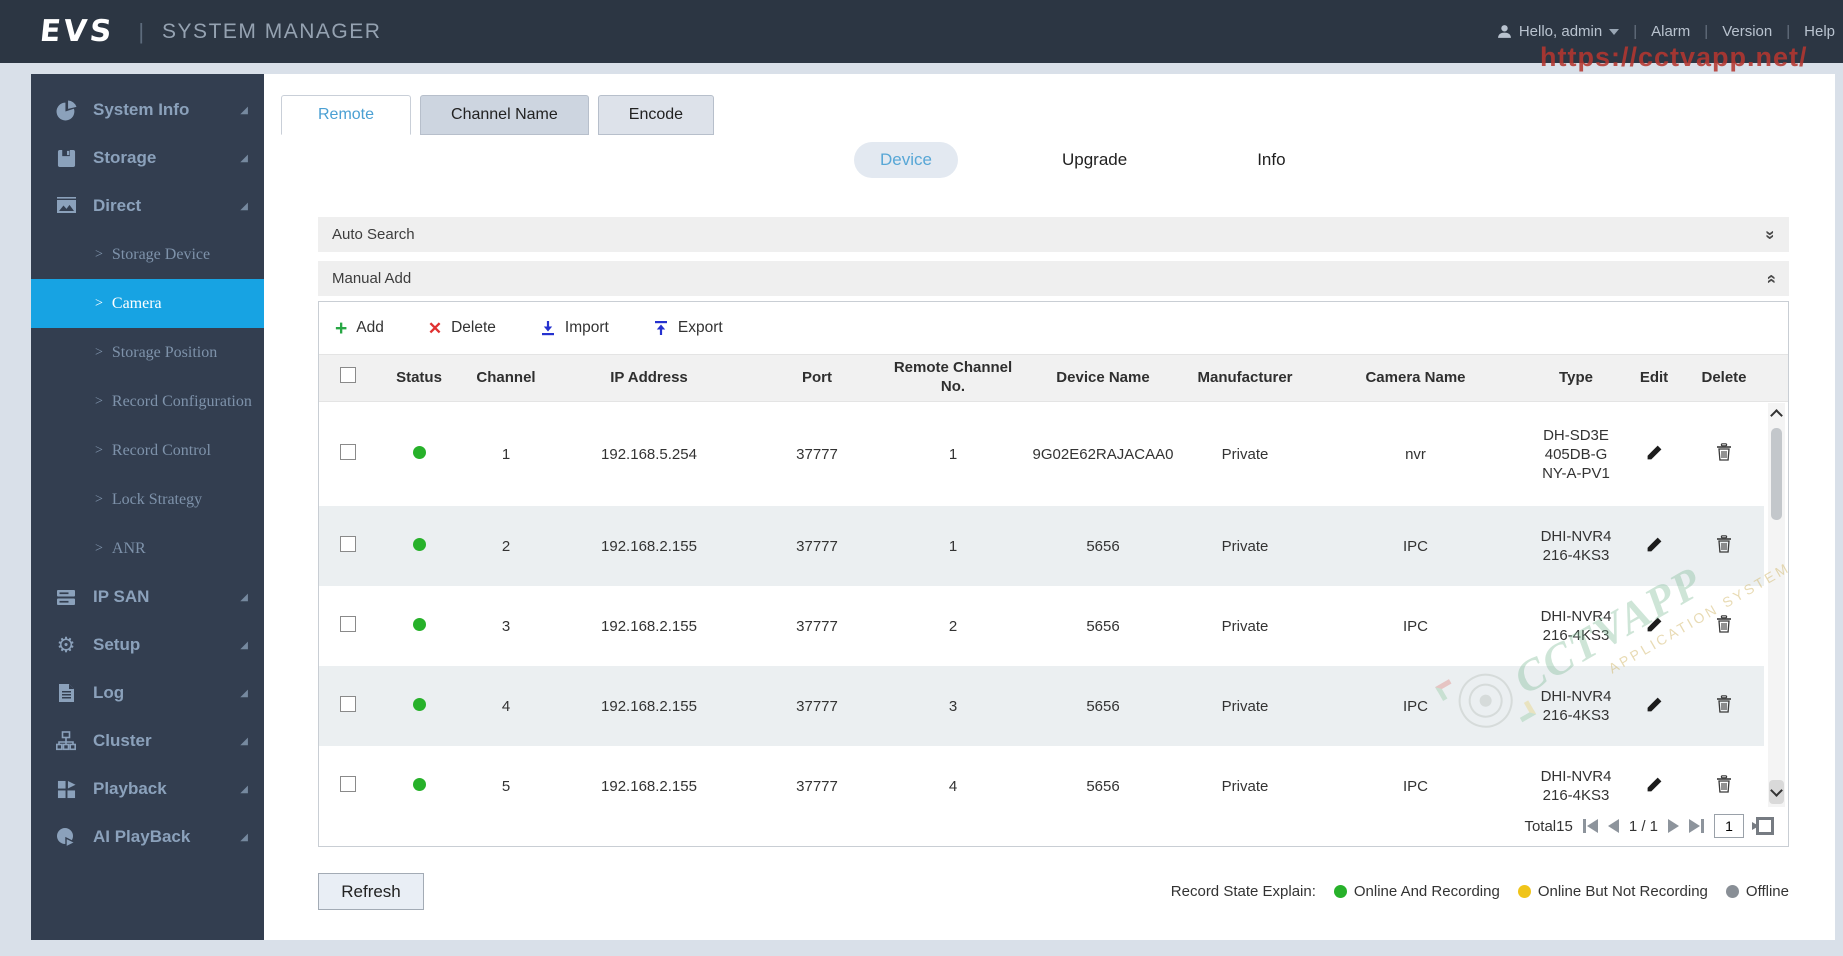 The image size is (1843, 956). Describe the element at coordinates (1094, 160) in the screenshot. I see `subtab-upgrade: Upgrade` at that location.